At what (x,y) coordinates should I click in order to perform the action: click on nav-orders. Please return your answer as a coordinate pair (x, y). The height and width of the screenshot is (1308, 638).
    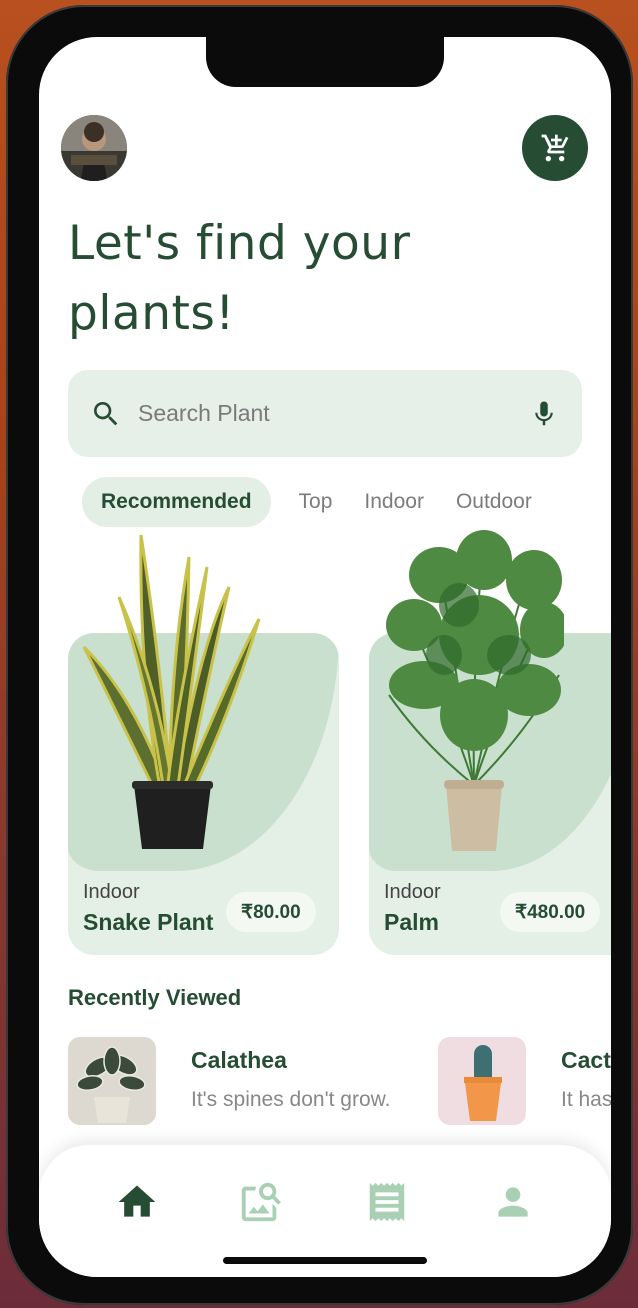
    Looking at the image, I should click on (387, 1202).